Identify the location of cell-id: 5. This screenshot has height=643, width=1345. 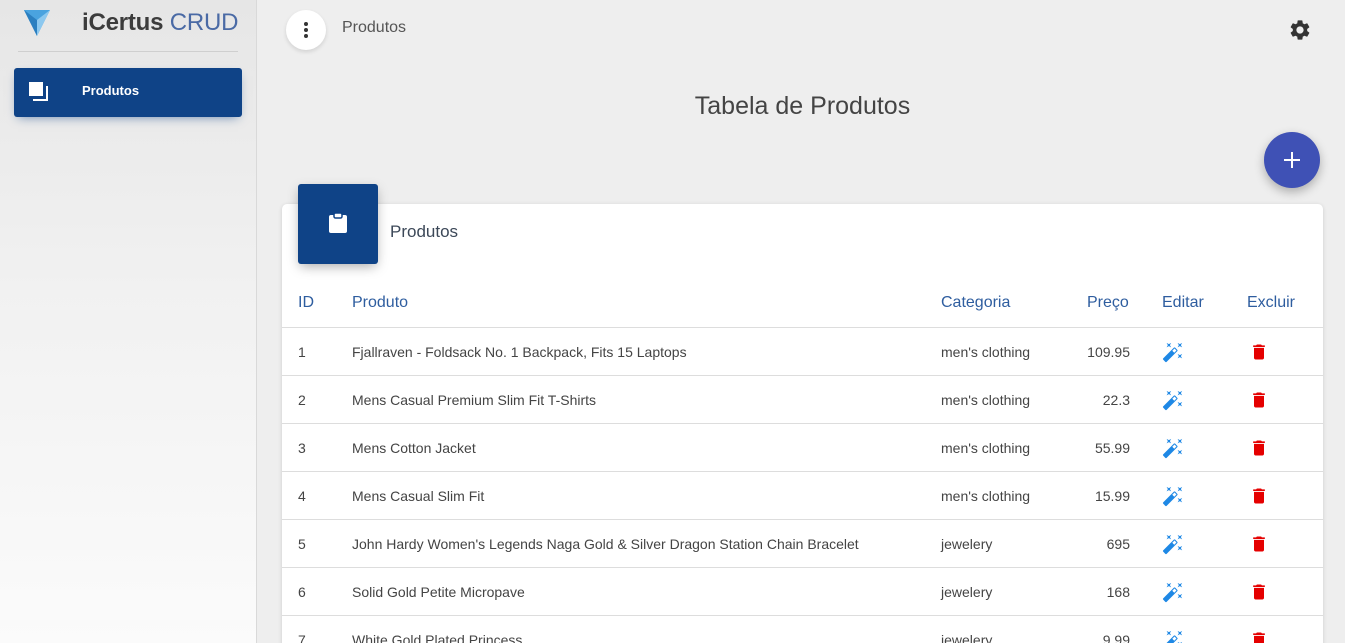
(302, 544).